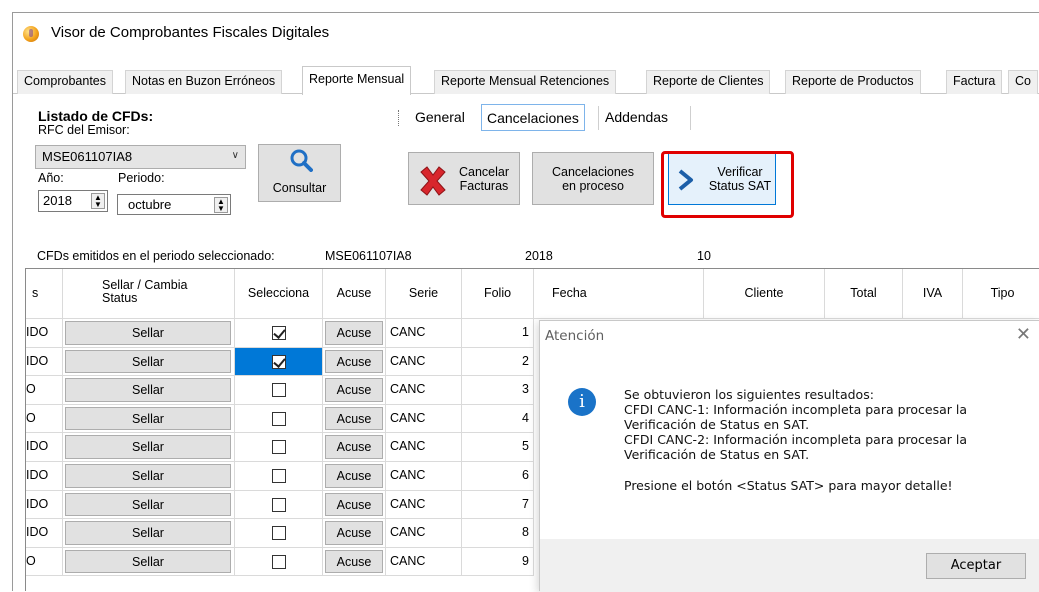 The height and width of the screenshot is (592, 1039). Describe the element at coordinates (149, 294) in the screenshot. I see `header-sellar: Sellar / Cambia Status` at that location.